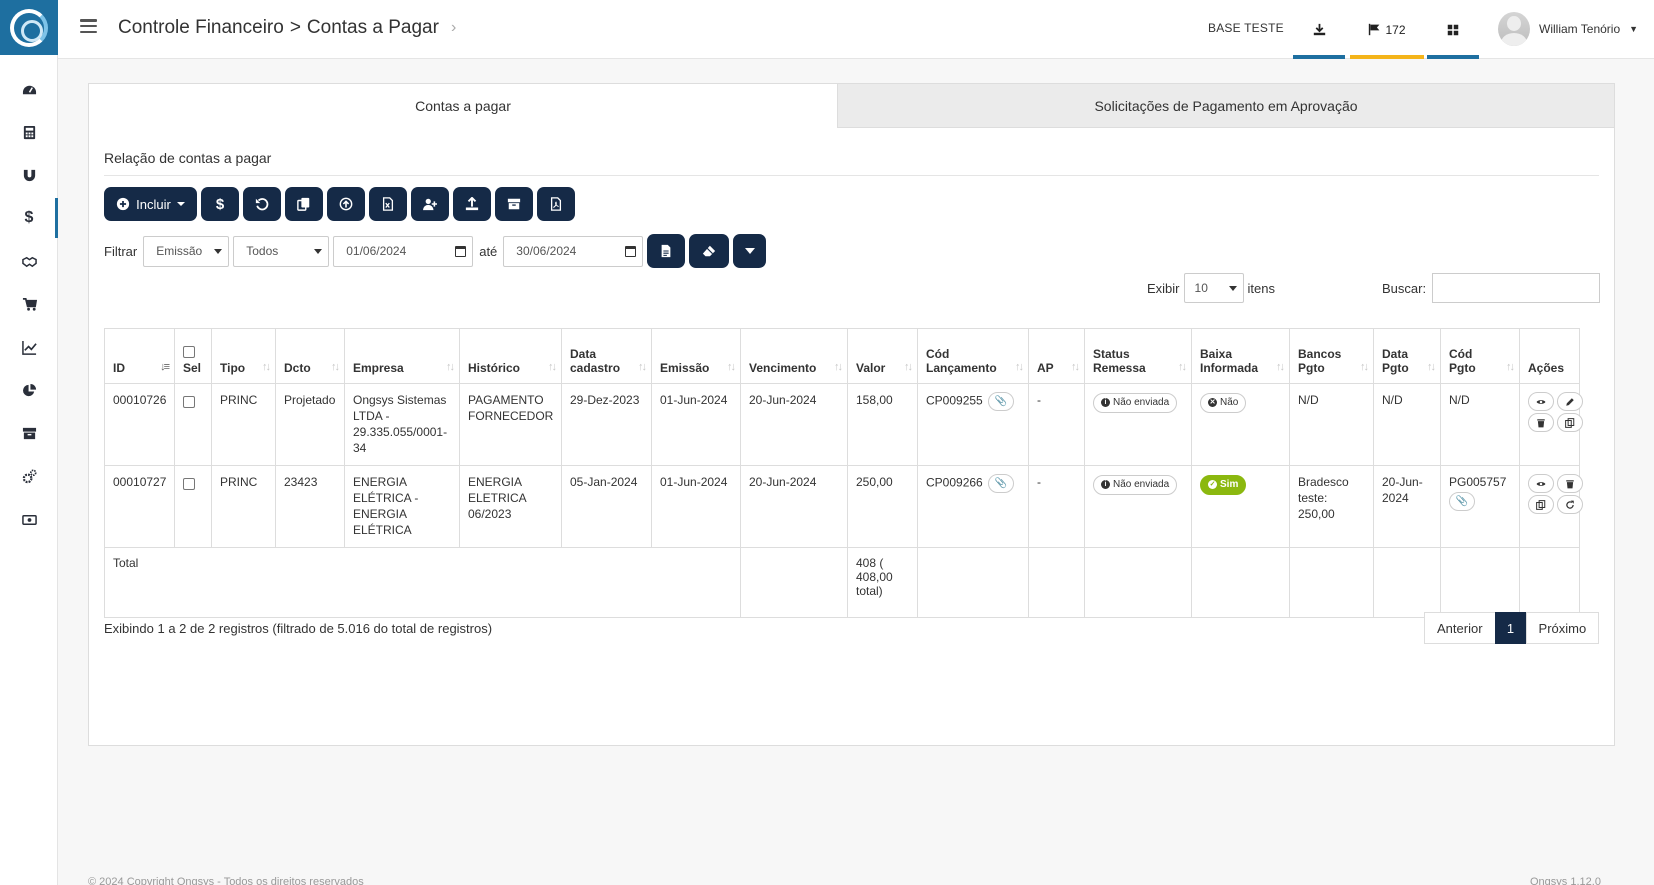 The width and height of the screenshot is (1654, 885). I want to click on pagination-page-1: 1, so click(1510, 628).